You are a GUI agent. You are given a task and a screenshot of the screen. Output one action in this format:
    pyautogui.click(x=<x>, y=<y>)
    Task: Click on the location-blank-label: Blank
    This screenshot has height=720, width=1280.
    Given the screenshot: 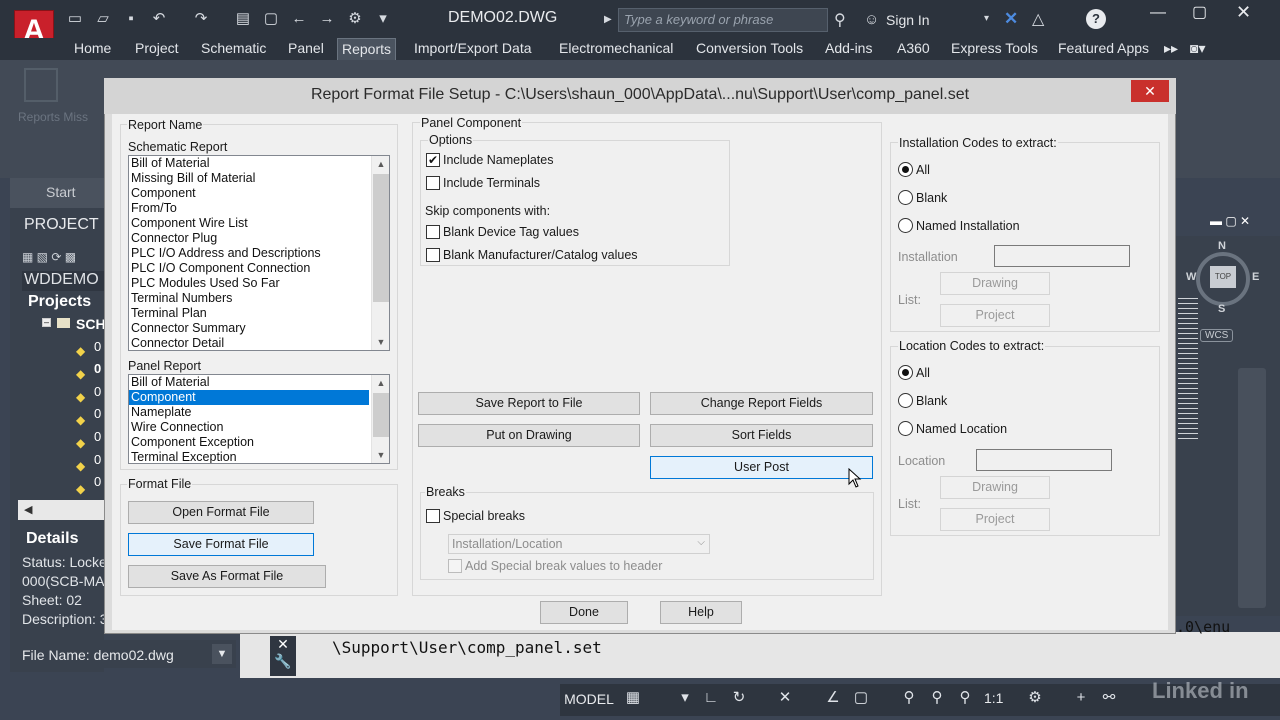 What is the action you would take?
    pyautogui.click(x=931, y=401)
    